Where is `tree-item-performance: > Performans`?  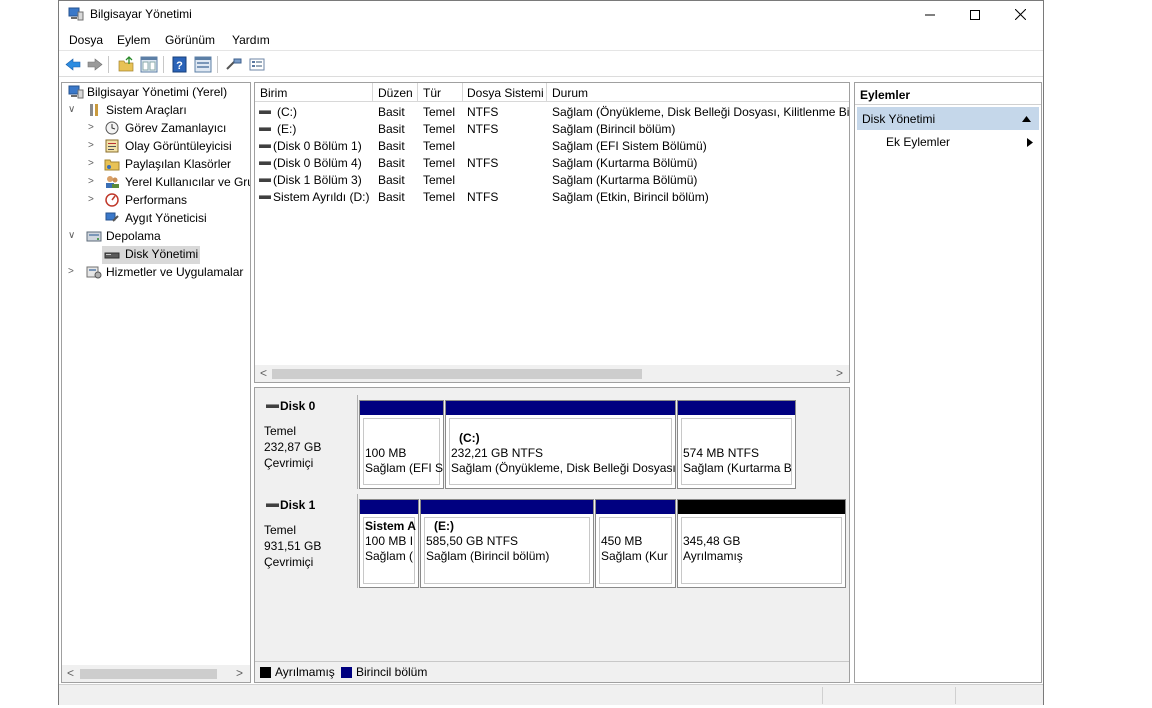 tree-item-performance: > Performans is located at coordinates (156, 200).